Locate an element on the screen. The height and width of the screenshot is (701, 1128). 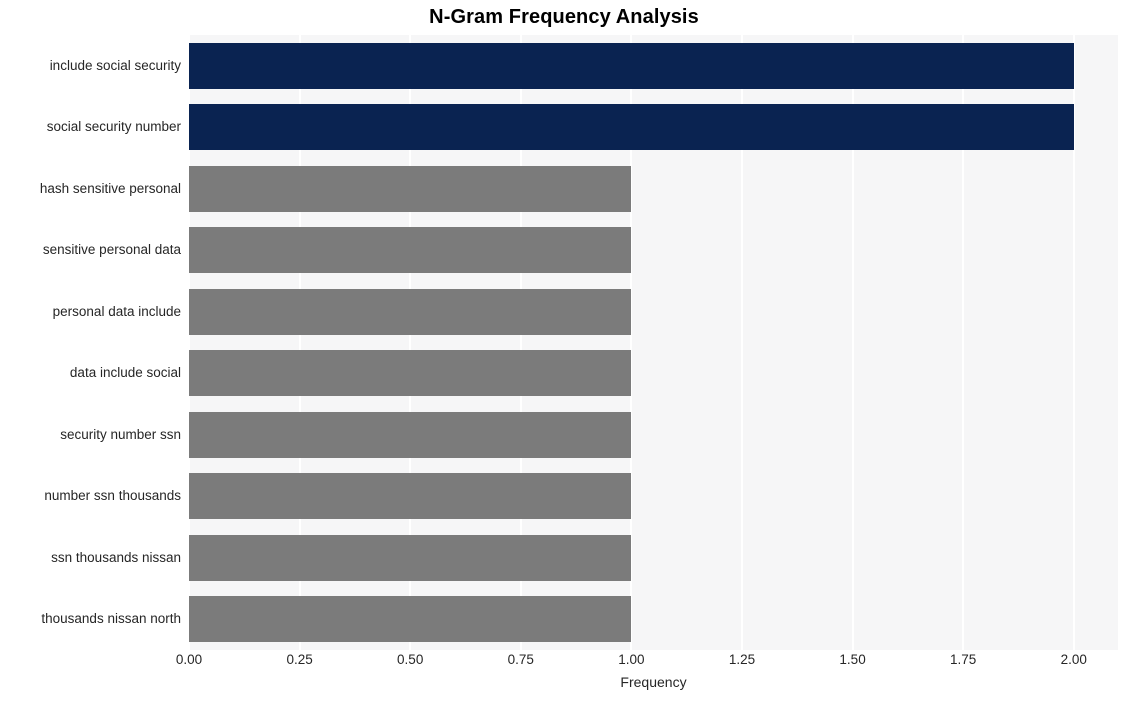
y-axis-tick-label: social security number is located at coordinates (113, 127).